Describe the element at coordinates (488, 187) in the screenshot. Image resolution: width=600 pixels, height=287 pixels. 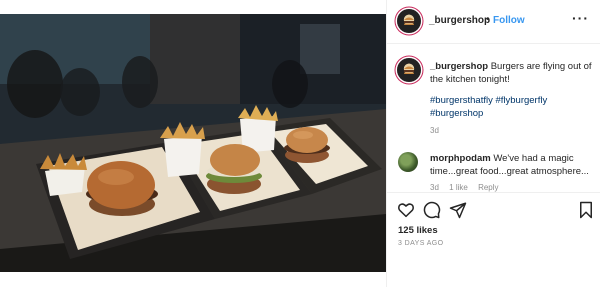
I see `comment-reply-button: Reply` at that location.